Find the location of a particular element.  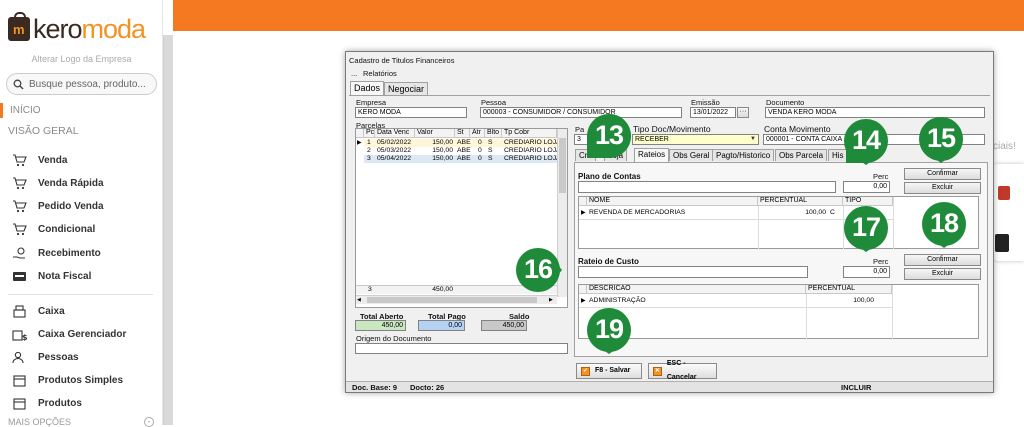

menu-item-caixa: Caixa is located at coordinates (38, 311).